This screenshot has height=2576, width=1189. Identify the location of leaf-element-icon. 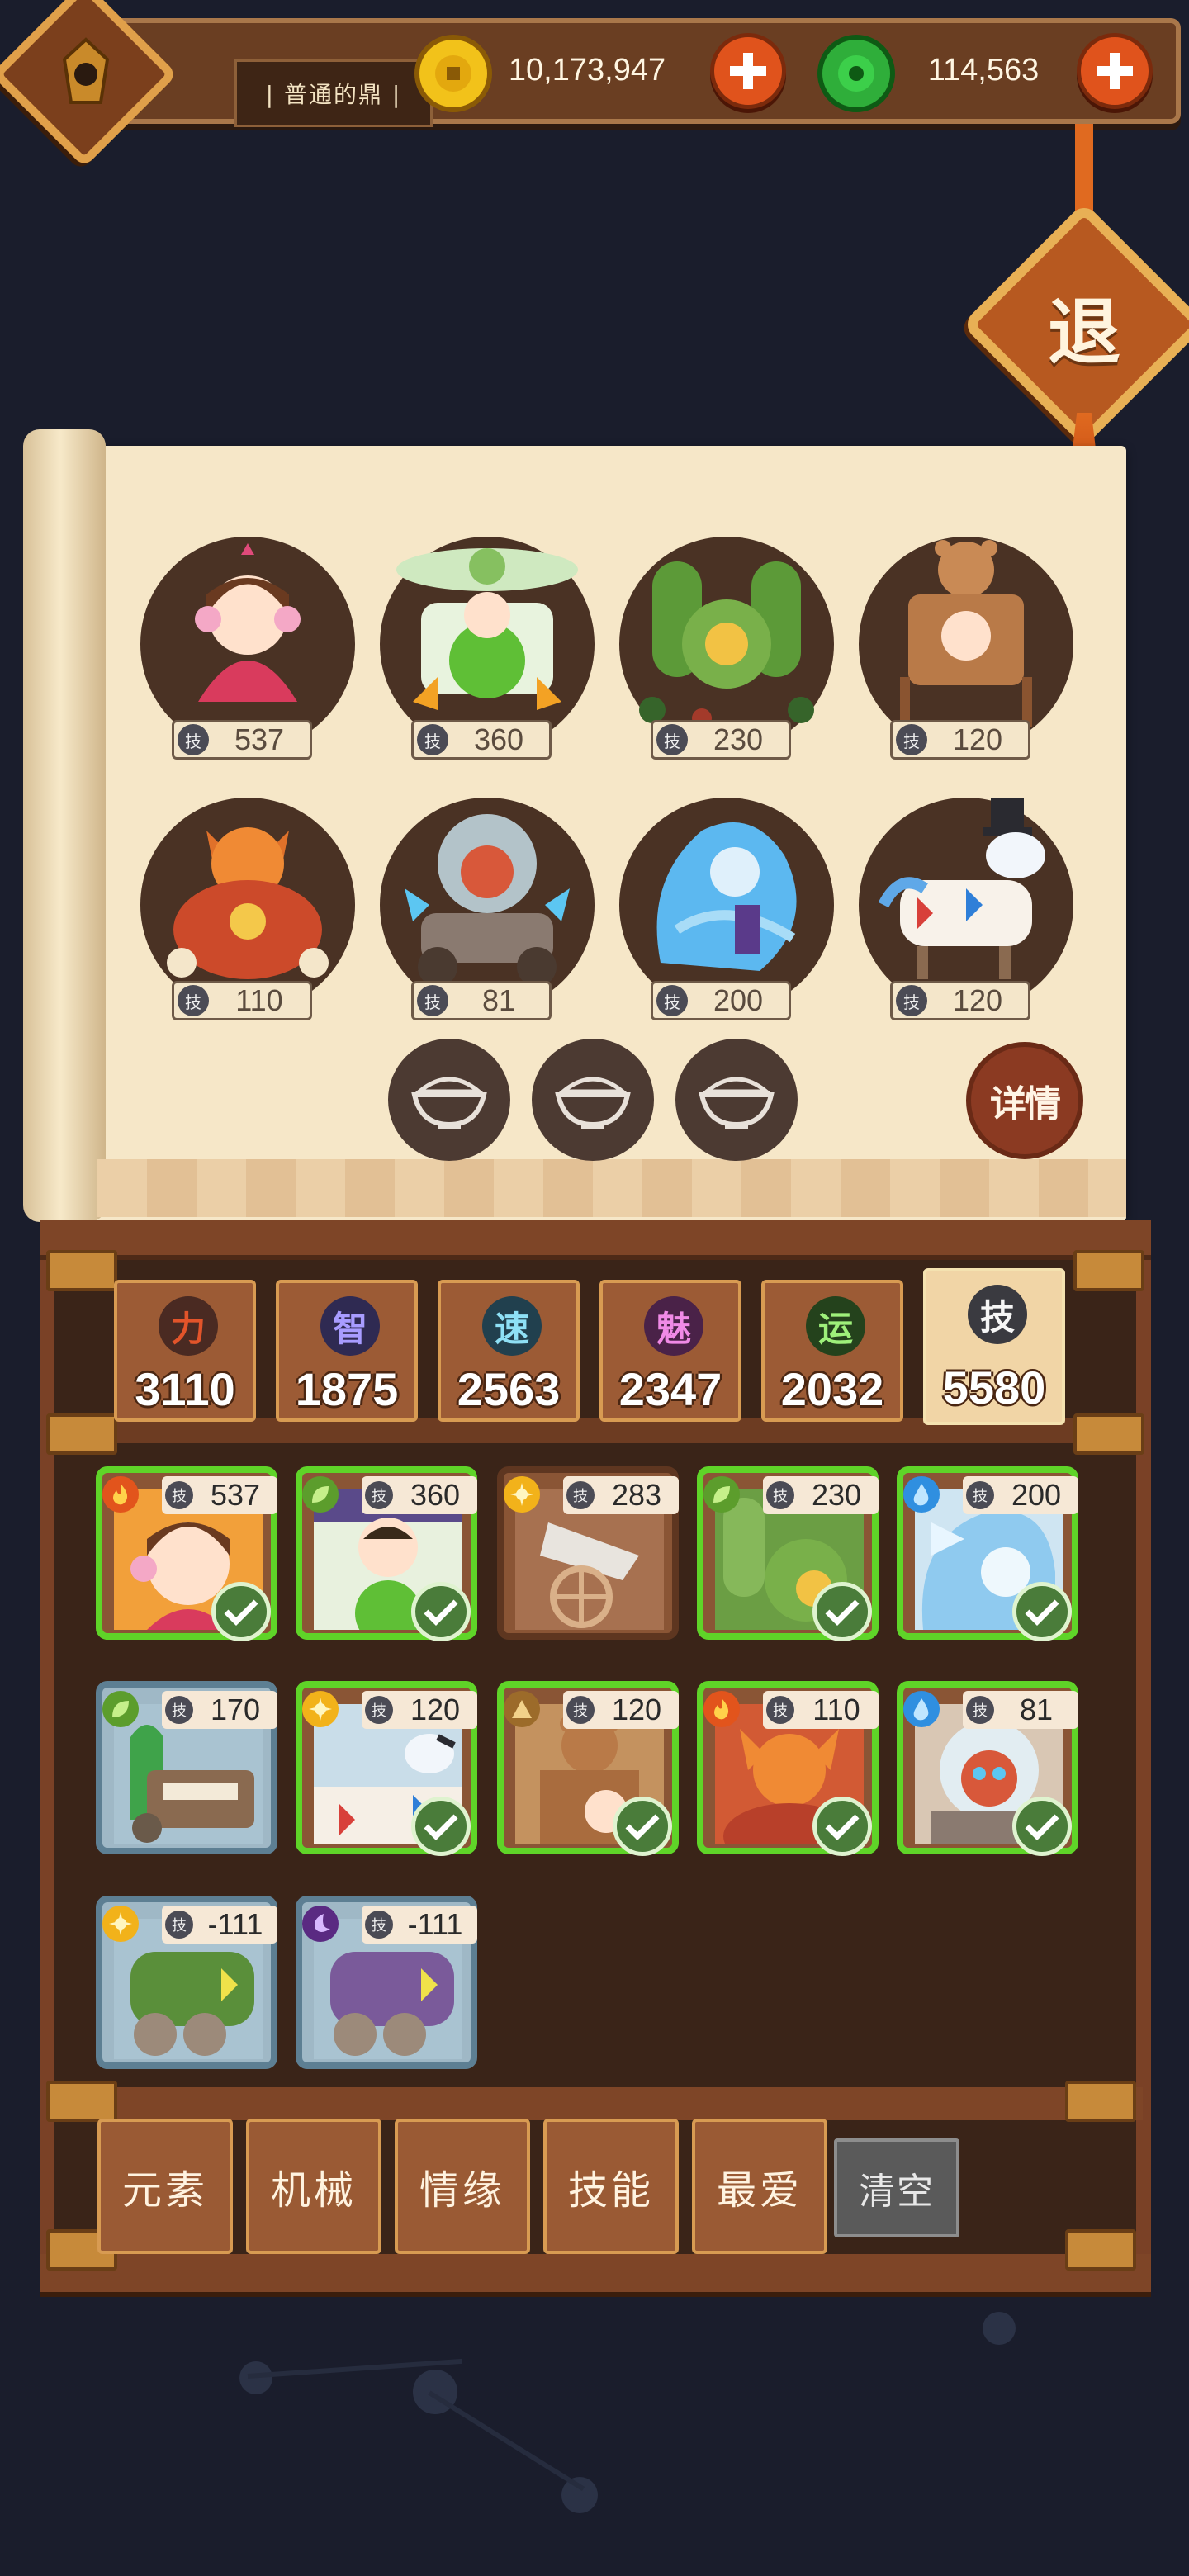
(721, 1494).